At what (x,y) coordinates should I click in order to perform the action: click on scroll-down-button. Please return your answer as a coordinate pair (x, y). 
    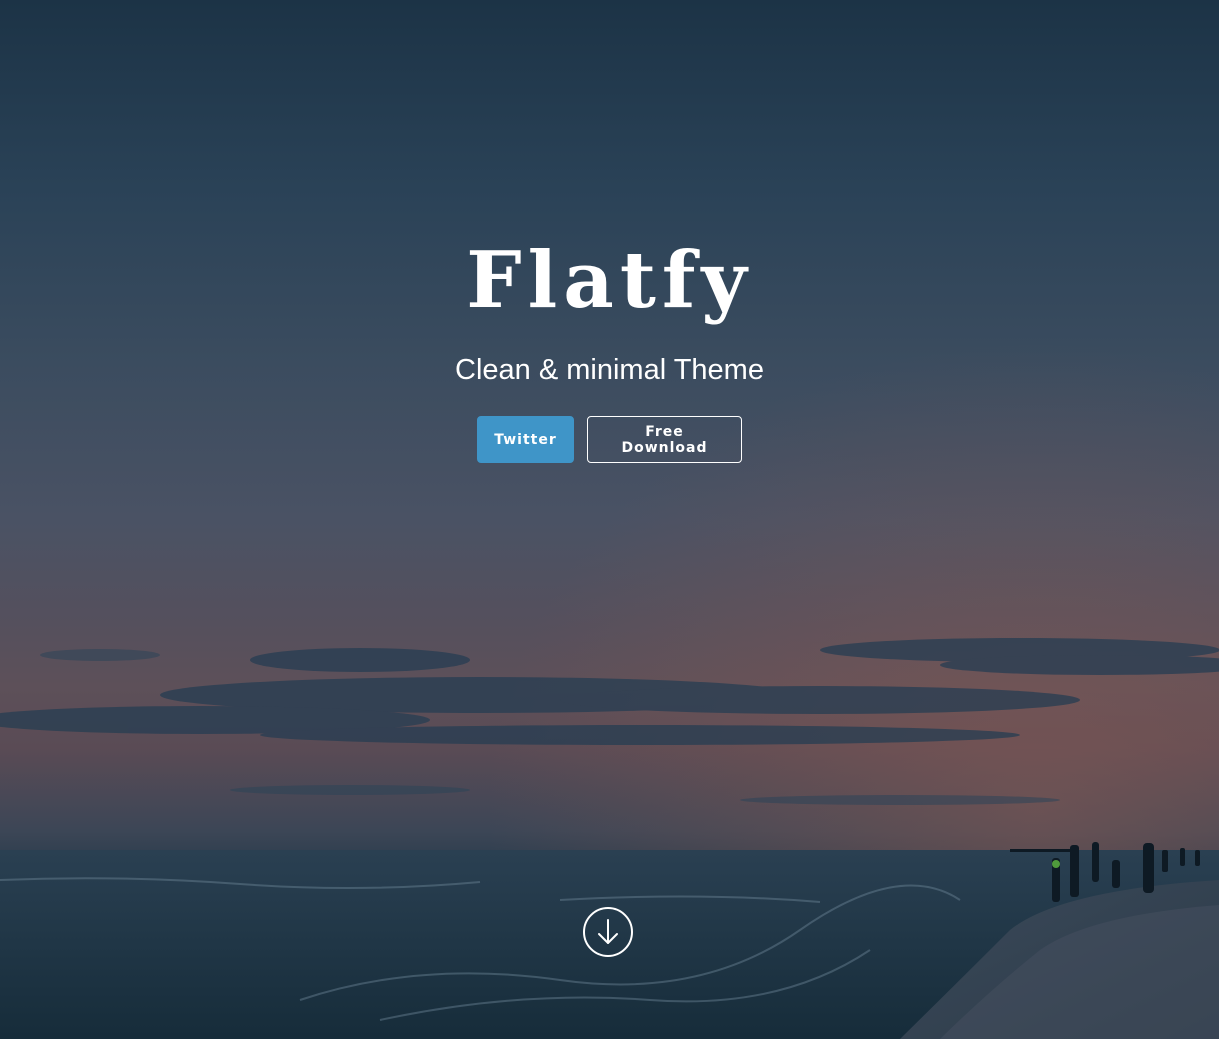
    Looking at the image, I should click on (608, 932).